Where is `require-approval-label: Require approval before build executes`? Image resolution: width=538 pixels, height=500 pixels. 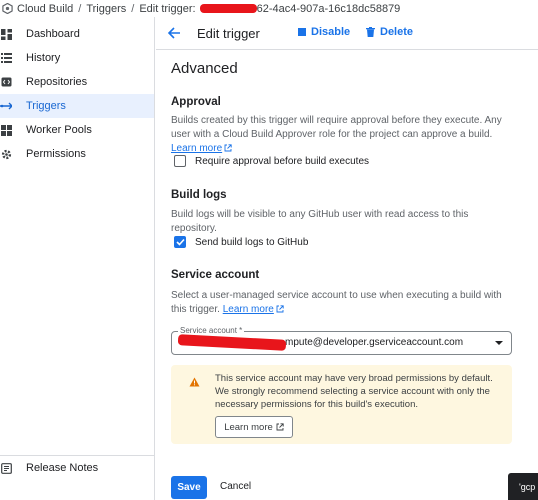
require-approval-label: Require approval before build executes is located at coordinates (282, 161).